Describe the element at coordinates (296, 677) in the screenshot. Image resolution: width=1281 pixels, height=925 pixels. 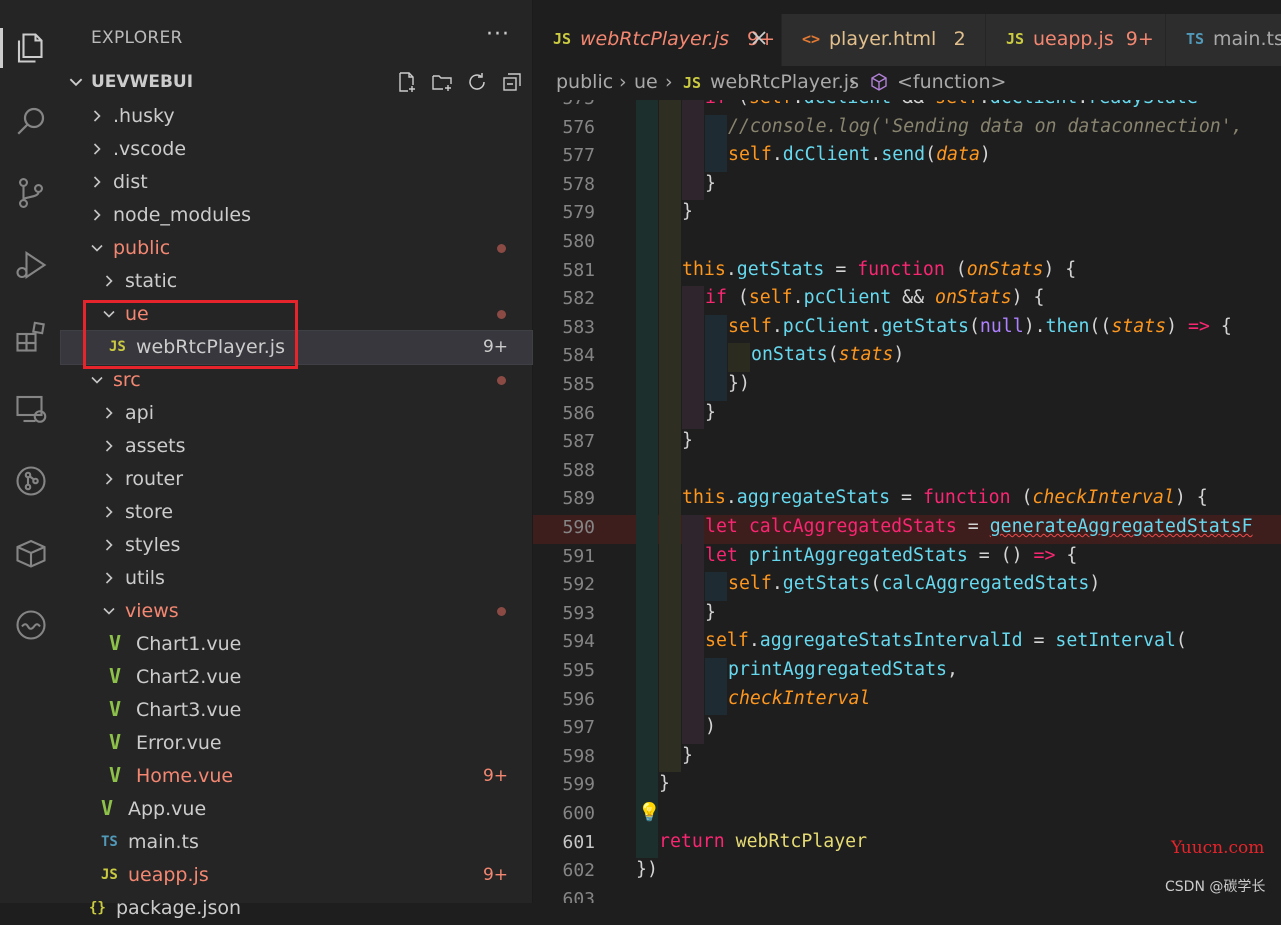
I see `tree-file: V Chart2.vue` at that location.